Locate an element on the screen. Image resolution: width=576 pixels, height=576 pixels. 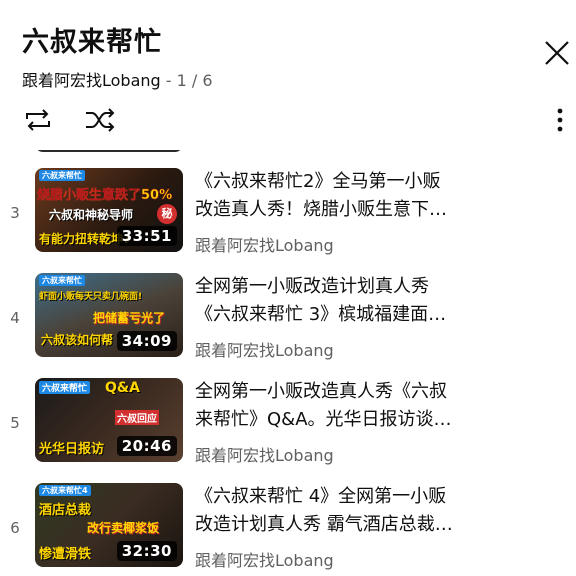
thumbnail-caption: 惨遭滑铁 is located at coordinates (65, 554).